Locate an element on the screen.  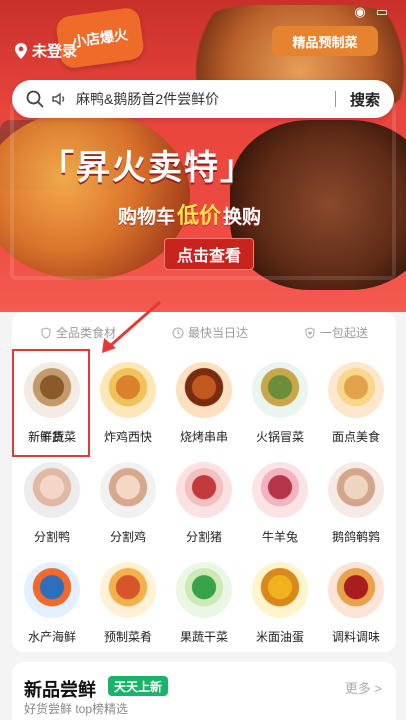
category-label: 果蔬干菜 is located at coordinates (203, 637).